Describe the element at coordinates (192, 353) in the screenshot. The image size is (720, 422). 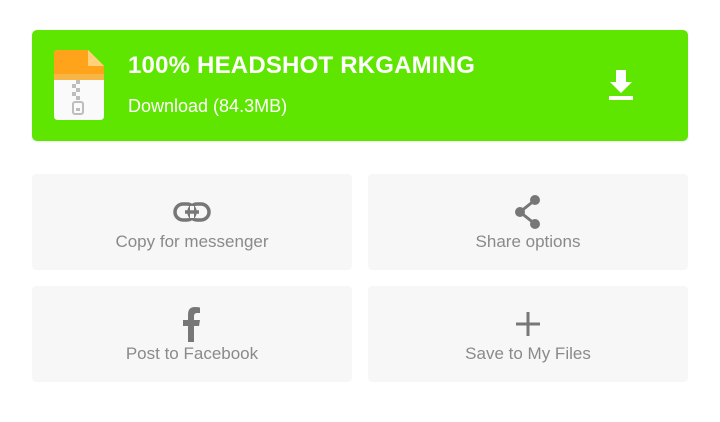
I see `post-to-facebook-label: Post to Facebook` at that location.